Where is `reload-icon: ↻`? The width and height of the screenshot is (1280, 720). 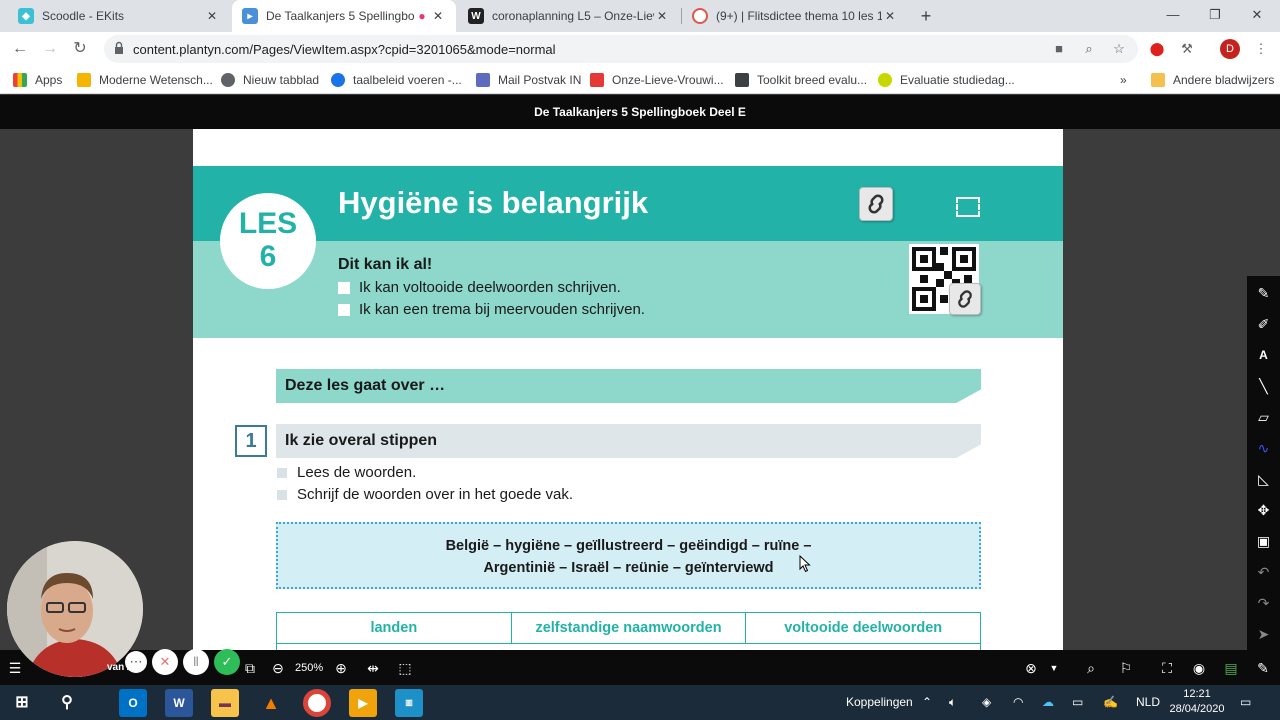 reload-icon: ↻ is located at coordinates (80, 49).